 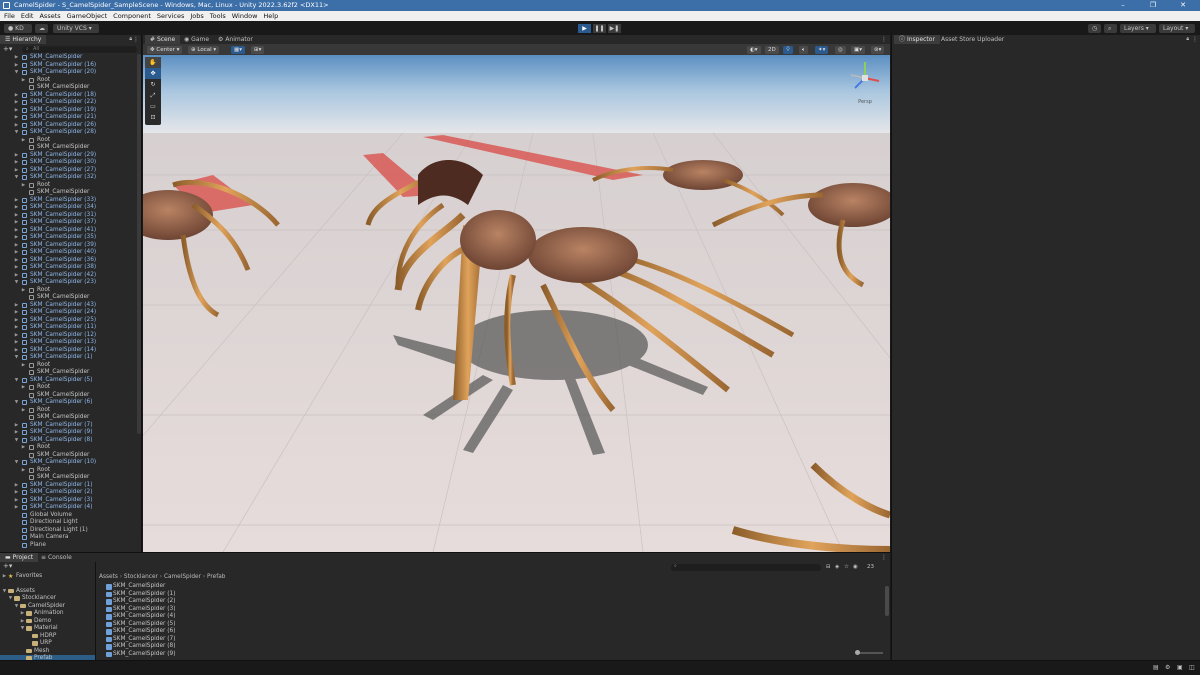 I want to click on hierarchy-item: ▶ SKM_CamelSpider (16), so click(x=70, y=66).